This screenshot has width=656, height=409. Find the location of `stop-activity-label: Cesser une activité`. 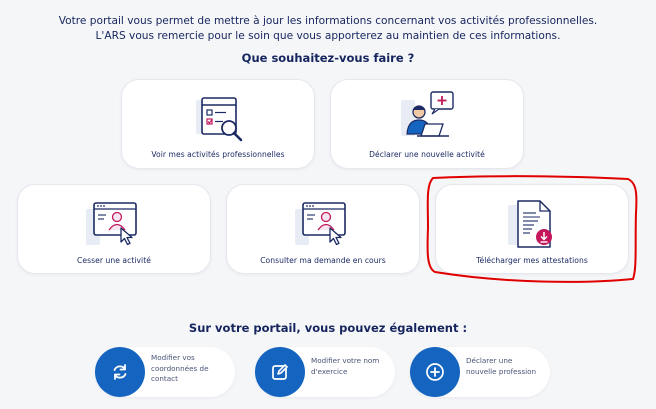

stop-activity-label: Cesser une activité is located at coordinates (114, 260).